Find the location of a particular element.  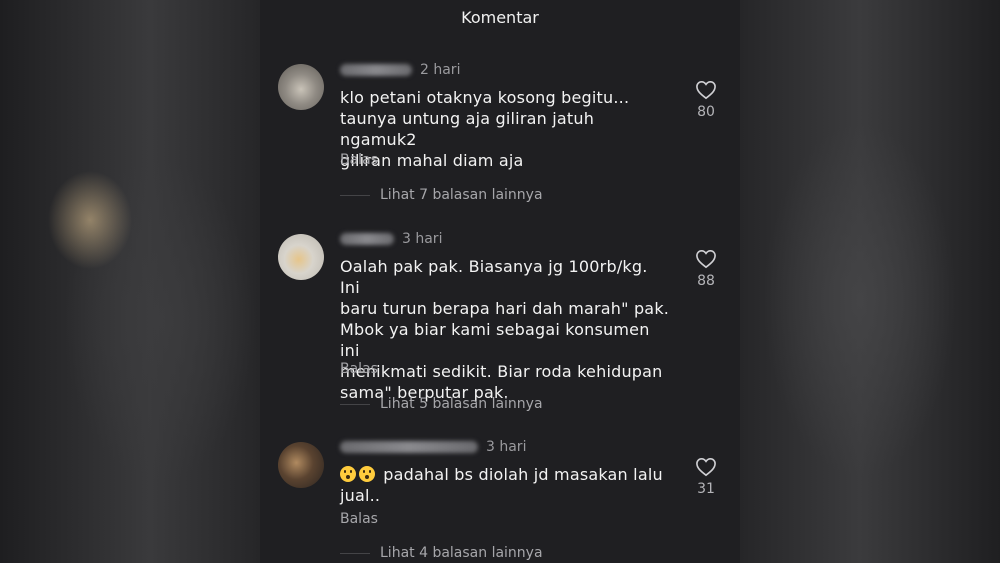

comment-line: Oalah pak pak. Biasanya jg 100rb/kg. Ini is located at coordinates (494, 277).